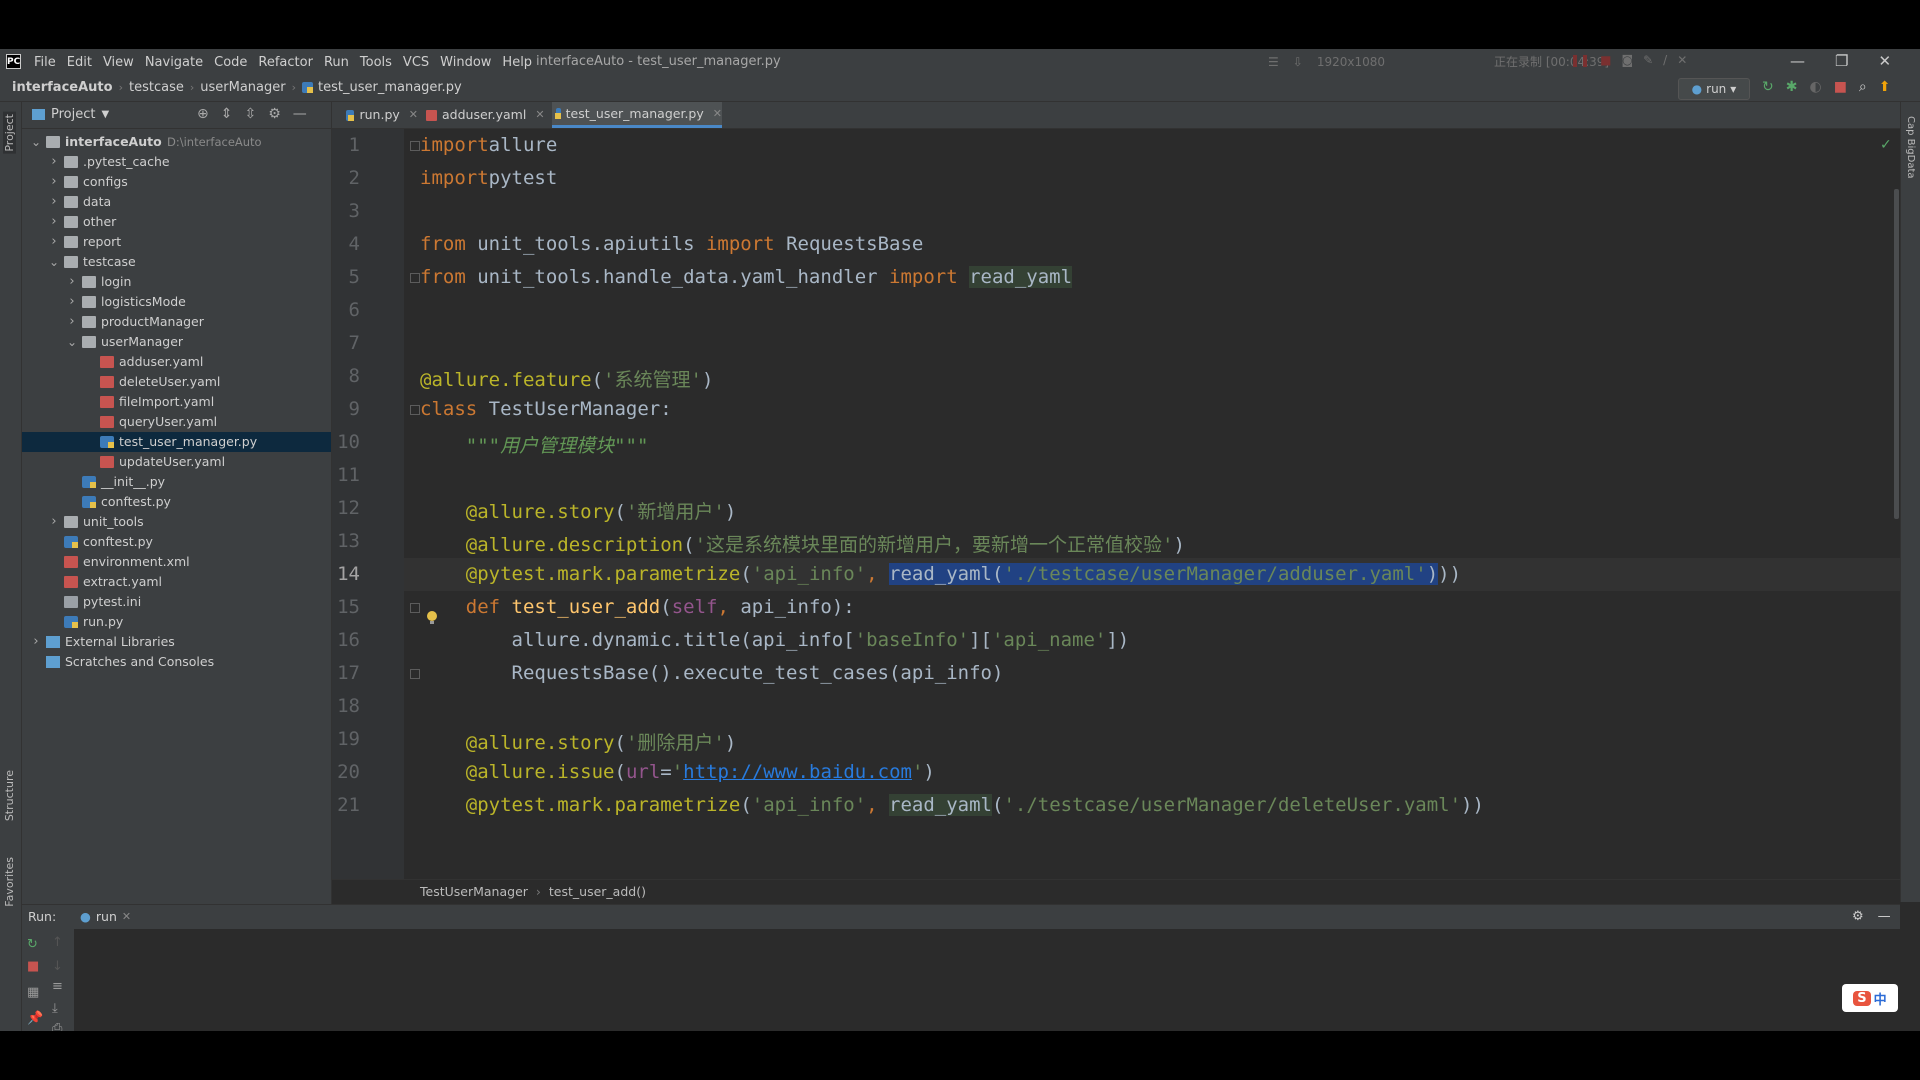  Describe the element at coordinates (390, 87) in the screenshot. I see `breadcrumb-item: test_user_manager.py` at that location.